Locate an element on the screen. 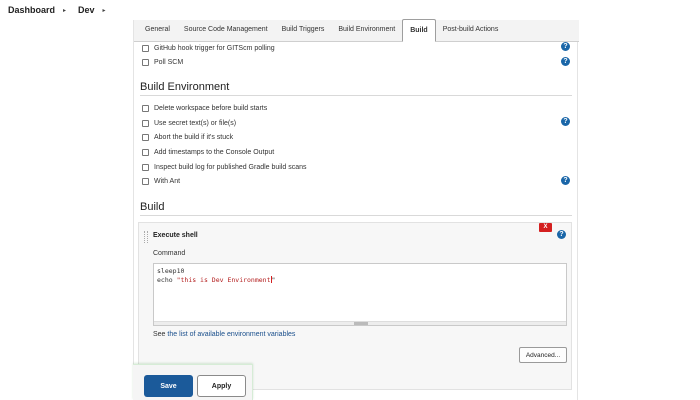 This screenshot has width=700, height=400. env-with-ant-checkbox is located at coordinates (145, 181).